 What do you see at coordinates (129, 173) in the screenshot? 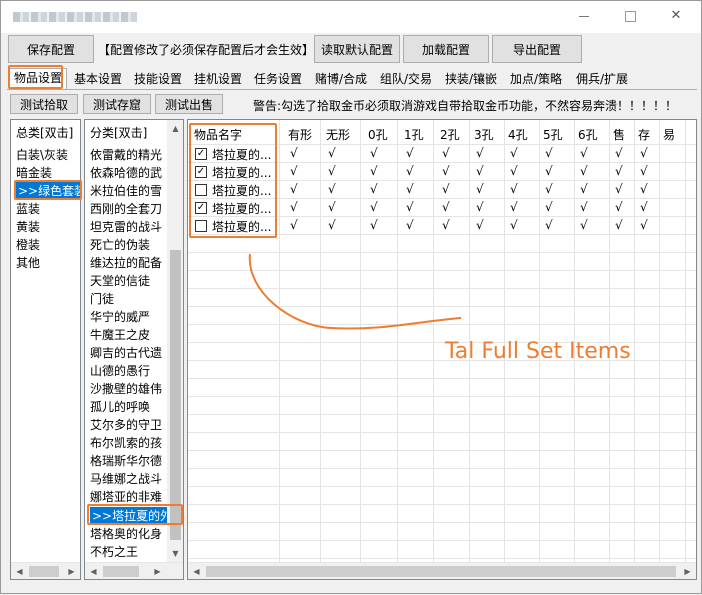
I see `list-item: 依森哈德的武` at bounding box center [129, 173].